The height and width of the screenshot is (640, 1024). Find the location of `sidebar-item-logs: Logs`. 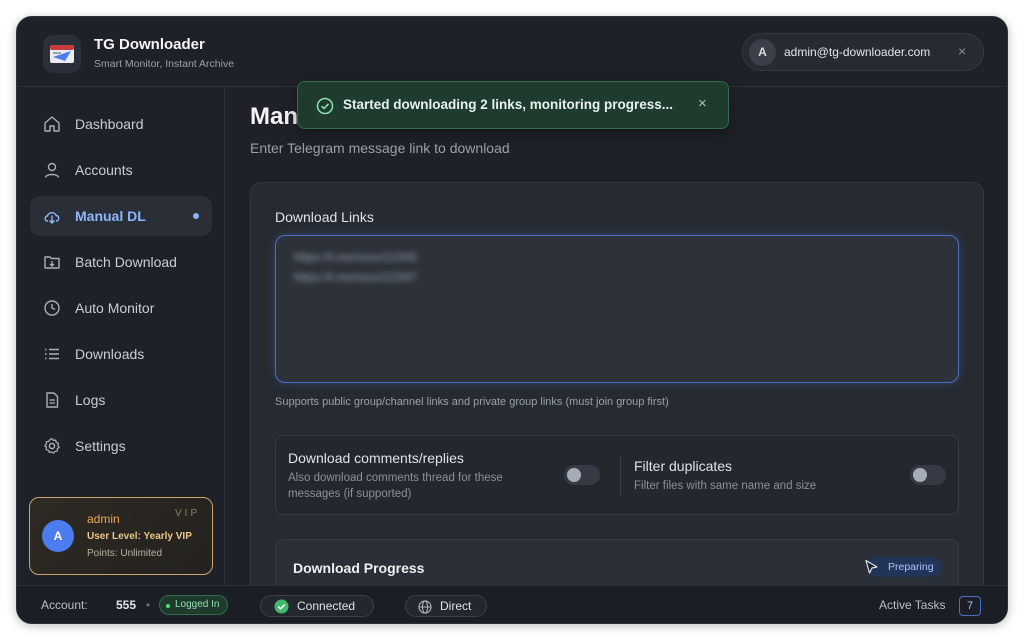

sidebar-item-logs: Logs is located at coordinates (121, 400).